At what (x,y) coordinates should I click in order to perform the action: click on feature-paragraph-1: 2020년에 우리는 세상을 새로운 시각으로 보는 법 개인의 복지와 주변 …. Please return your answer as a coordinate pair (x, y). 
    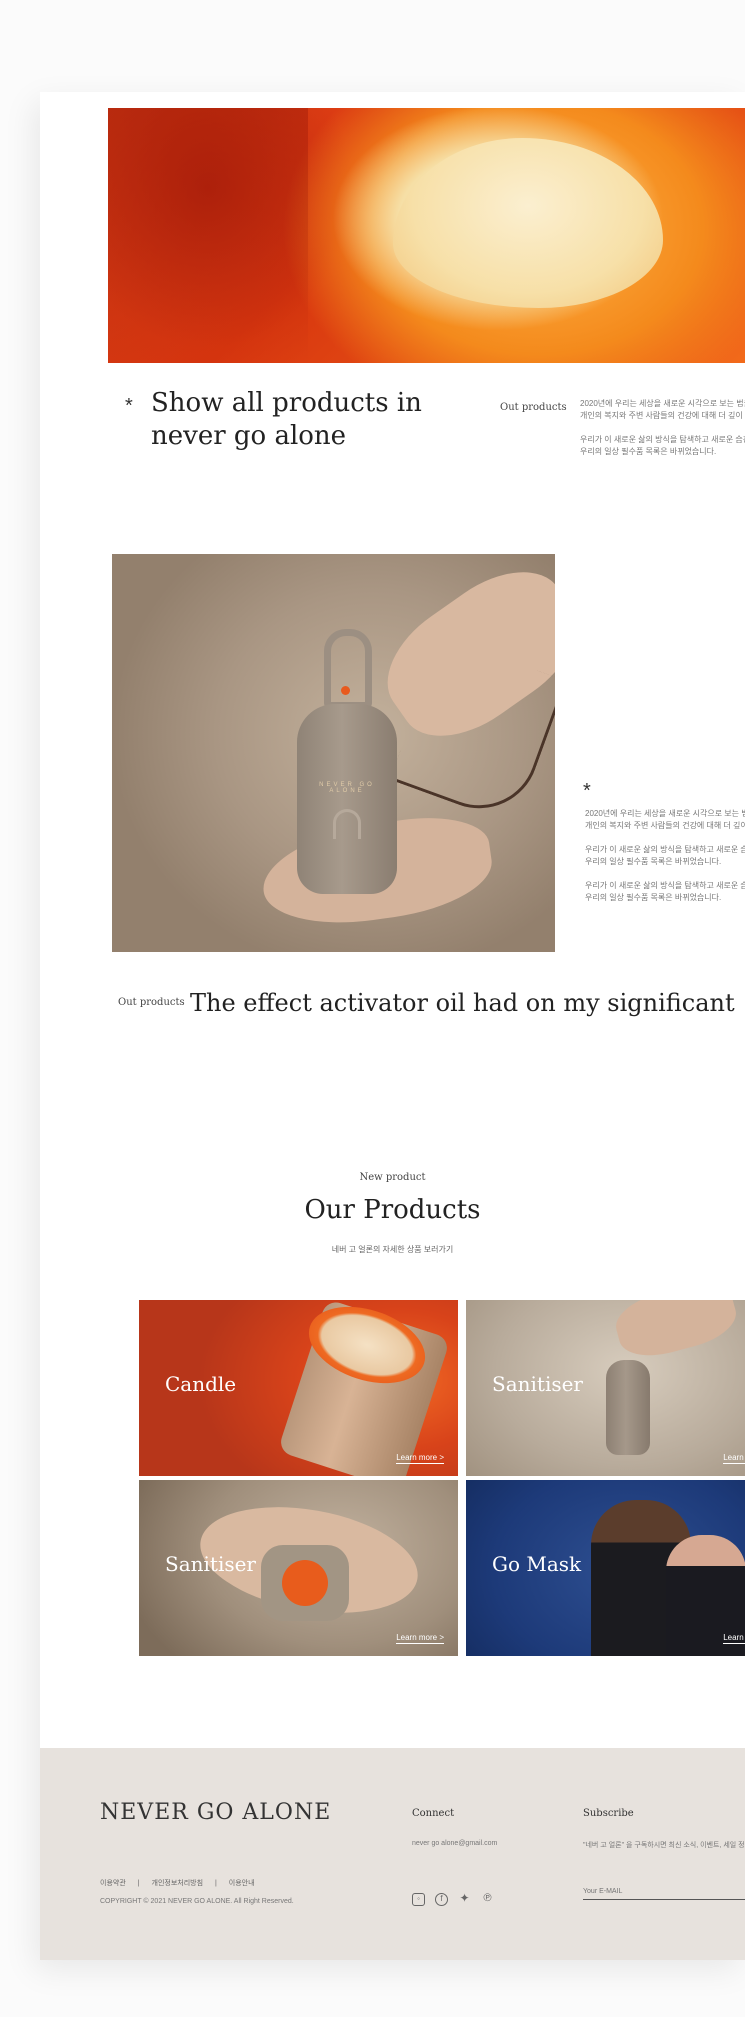
    Looking at the image, I should click on (665, 819).